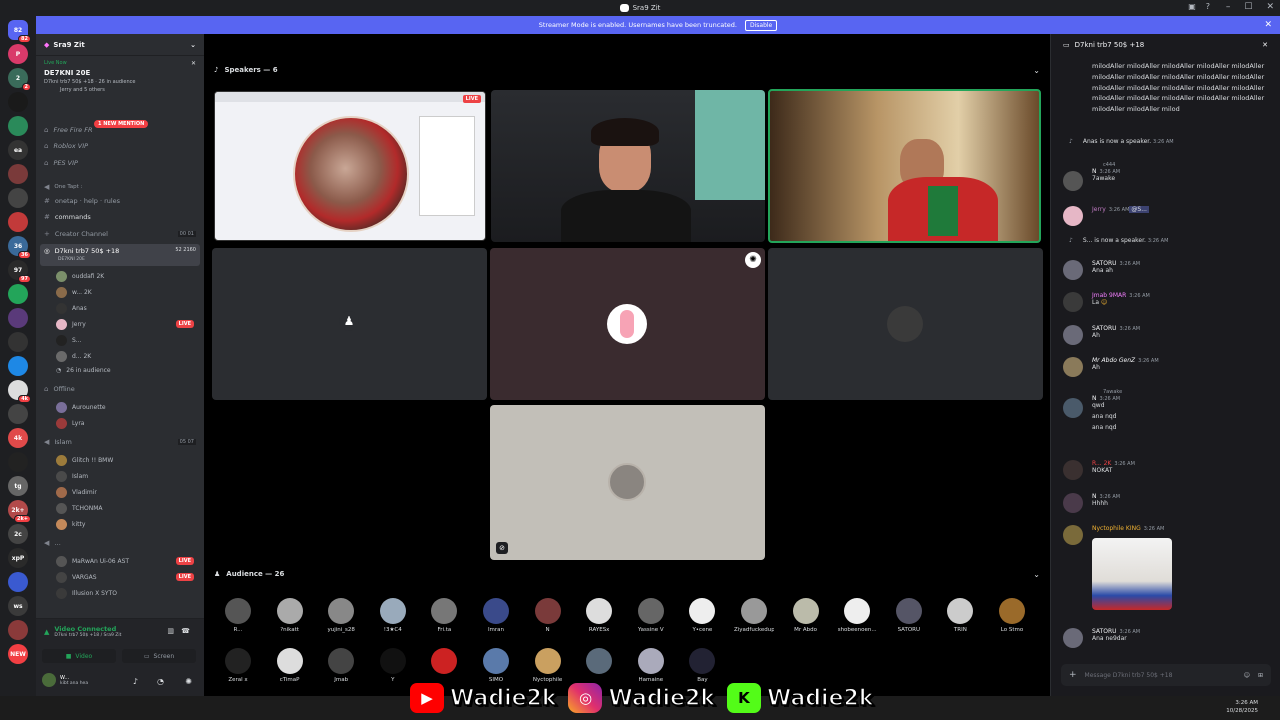  What do you see at coordinates (73, 356) in the screenshot?
I see `stage-user: d... 2K` at bounding box center [73, 356].